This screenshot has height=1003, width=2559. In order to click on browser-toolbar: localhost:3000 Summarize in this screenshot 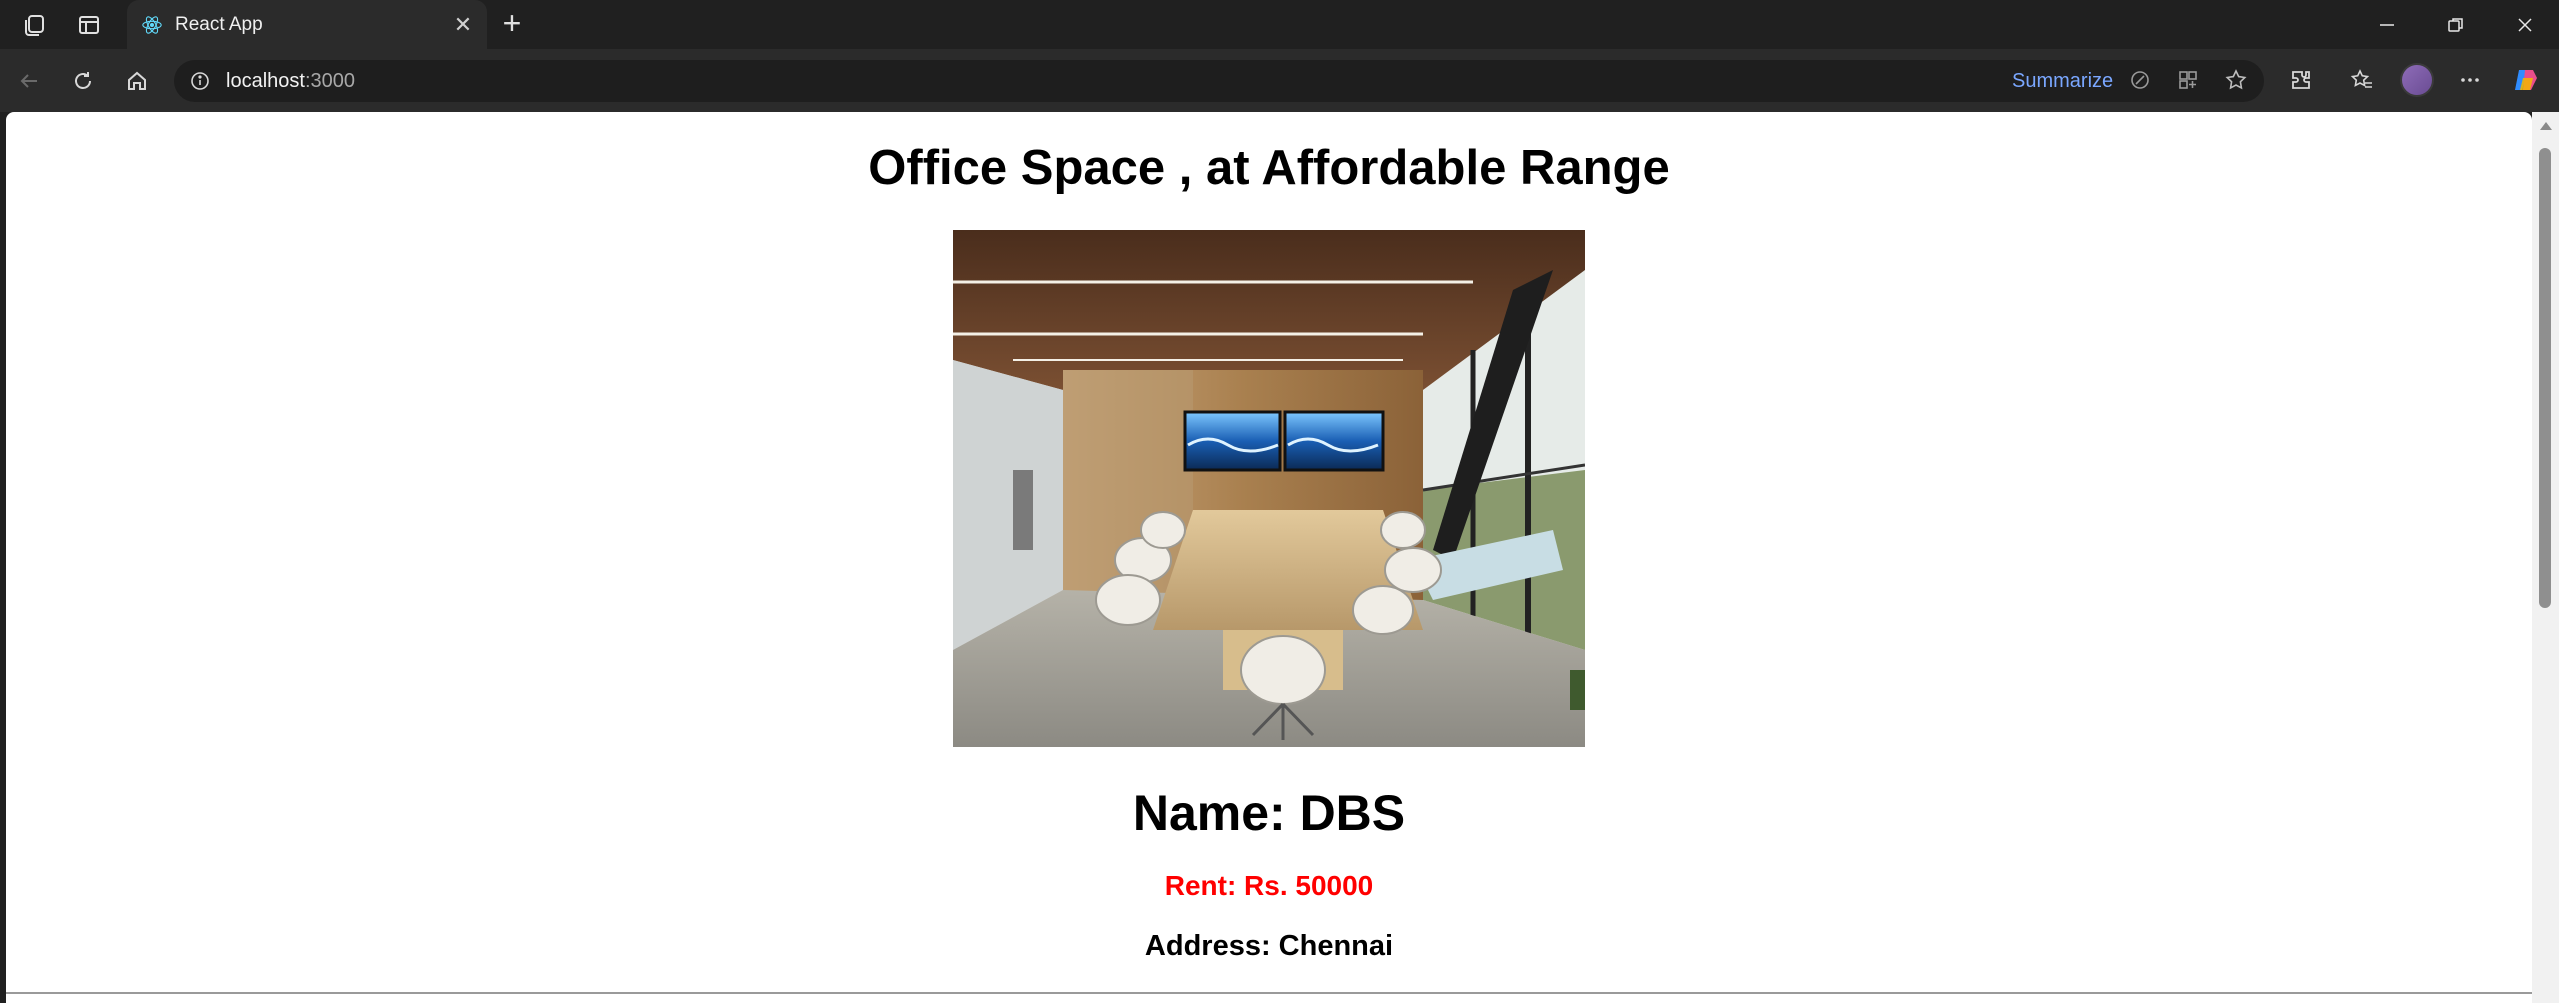, I will do `click(1279, 80)`.